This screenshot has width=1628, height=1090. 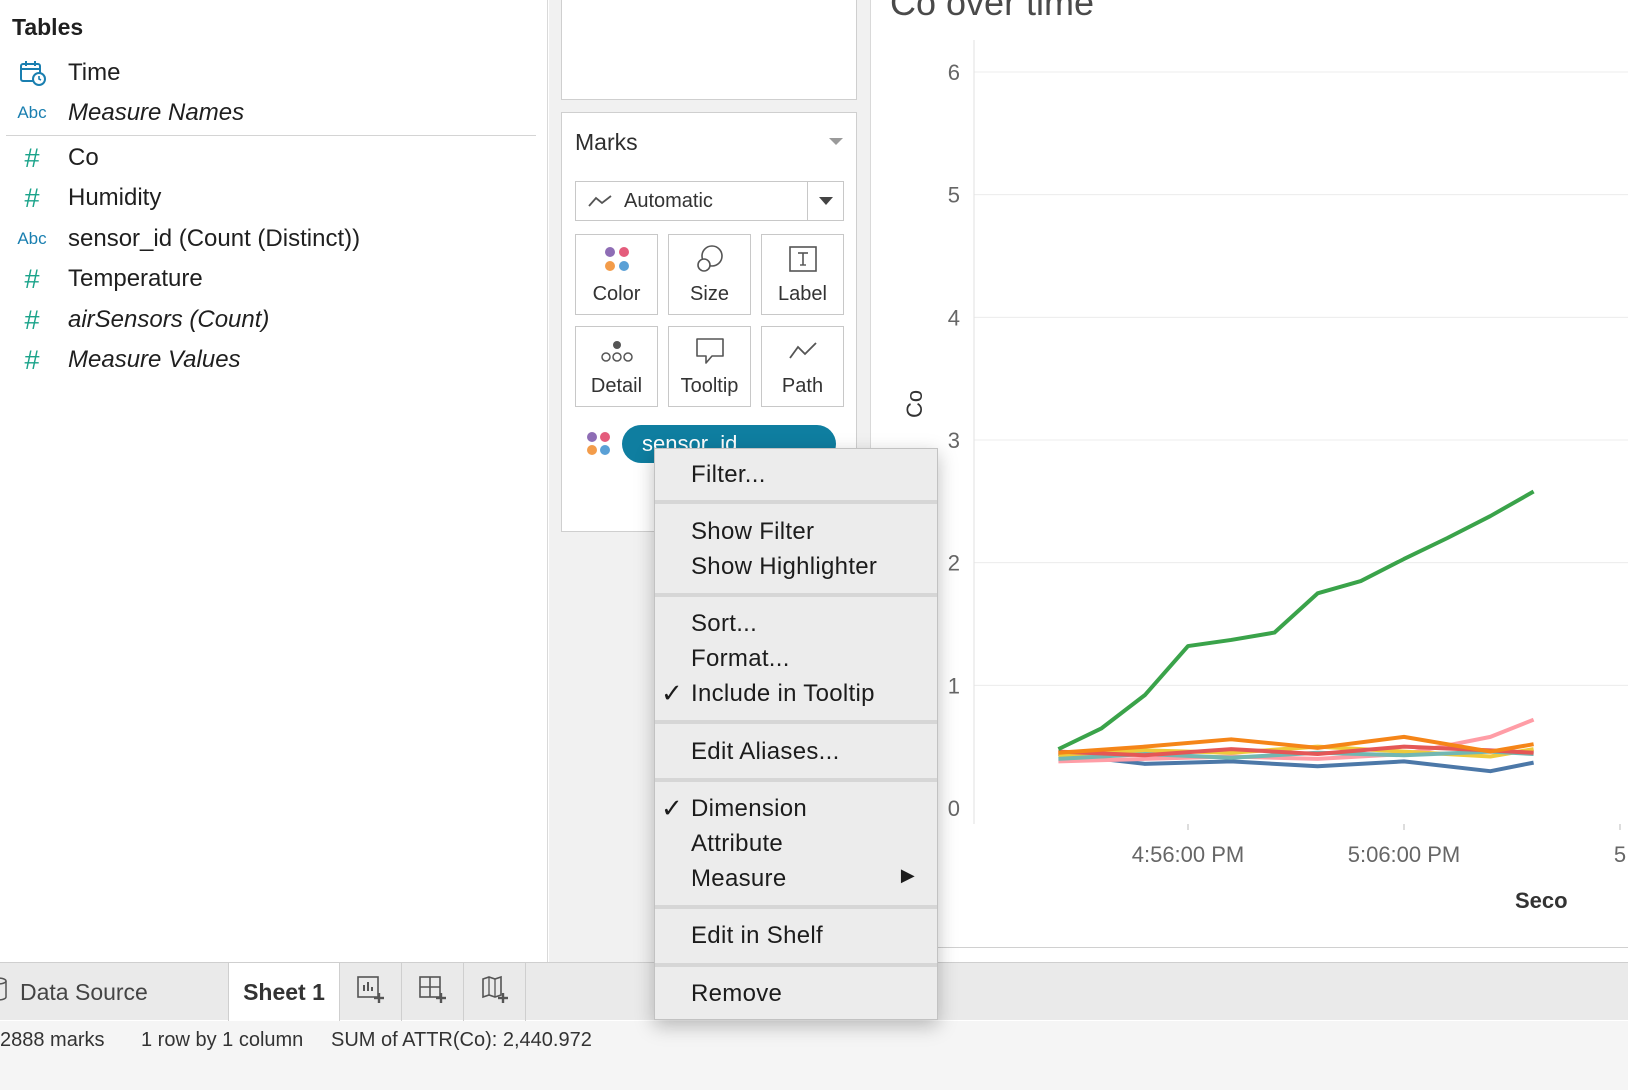 I want to click on detail-icon, so click(x=616, y=351).